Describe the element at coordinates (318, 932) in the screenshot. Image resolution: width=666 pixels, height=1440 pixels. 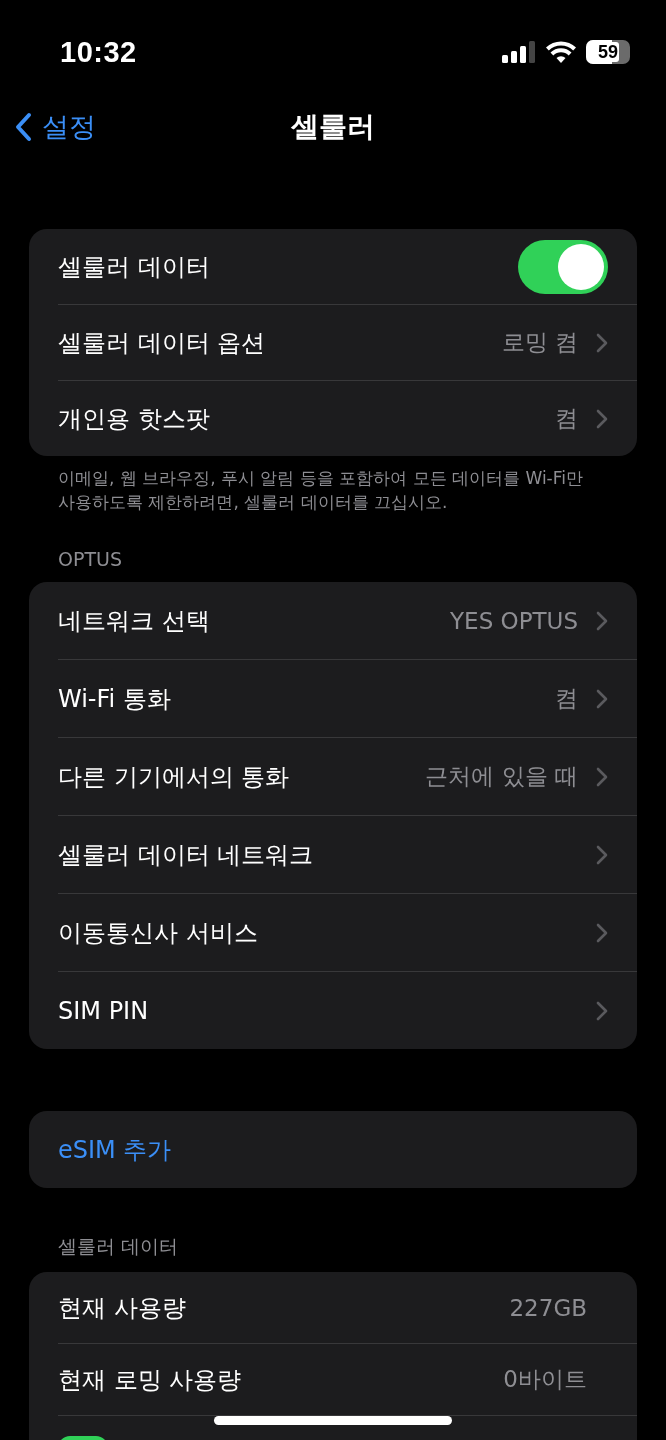
I see `row-label: 이동통신사 서비스` at that location.